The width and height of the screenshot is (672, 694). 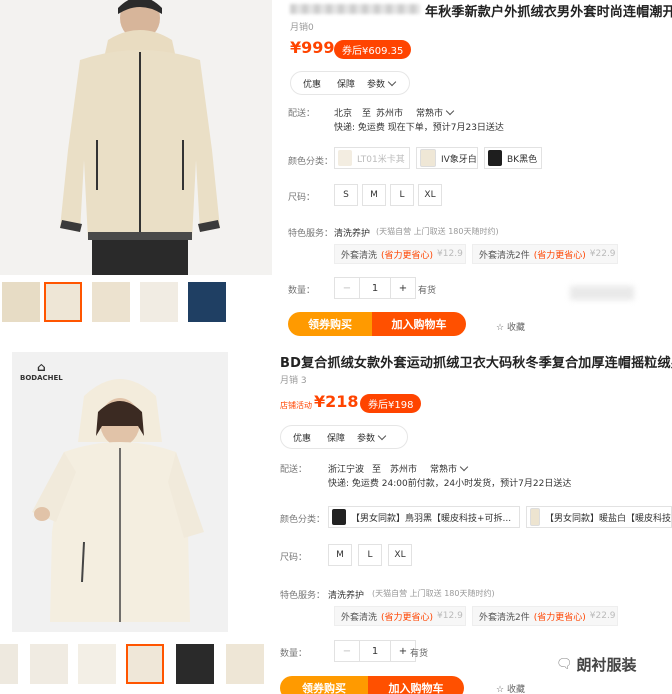 I want to click on color-option-label: 【男女同款】暖盐白【暖皮科技, so click(x=607, y=518).